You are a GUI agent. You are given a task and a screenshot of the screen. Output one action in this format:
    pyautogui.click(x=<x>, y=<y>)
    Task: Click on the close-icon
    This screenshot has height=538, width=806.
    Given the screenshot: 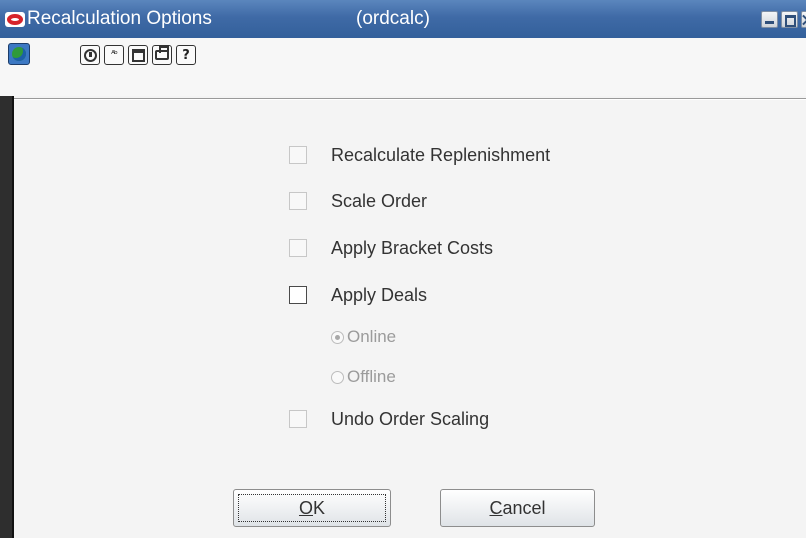 What is the action you would take?
    pyautogui.click(x=803, y=19)
    